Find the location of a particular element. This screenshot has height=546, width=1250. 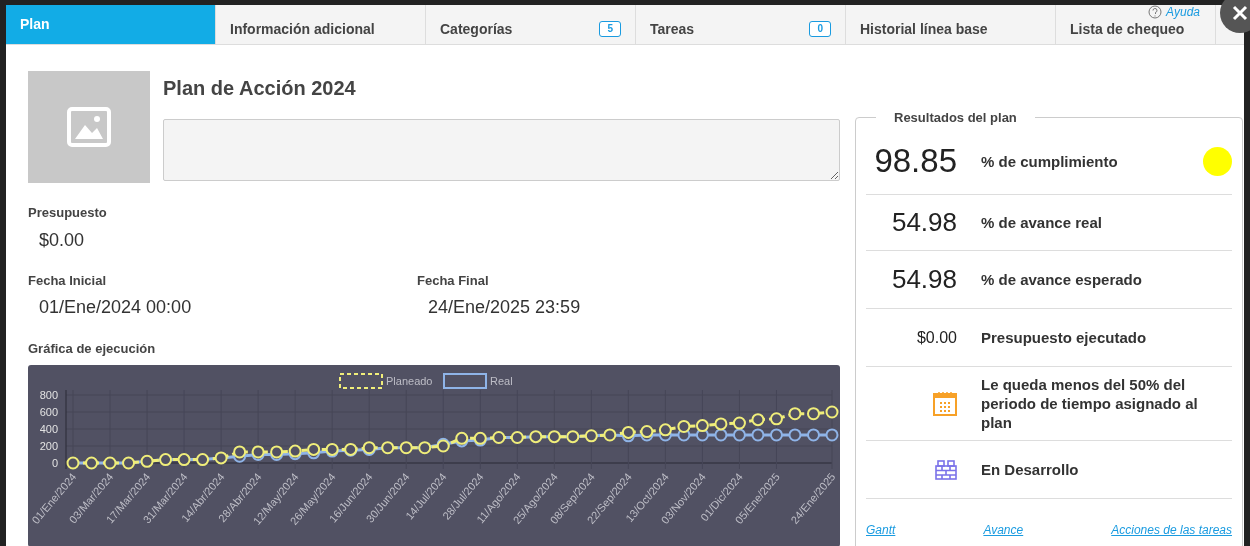

count-badge: 5 is located at coordinates (610, 28).